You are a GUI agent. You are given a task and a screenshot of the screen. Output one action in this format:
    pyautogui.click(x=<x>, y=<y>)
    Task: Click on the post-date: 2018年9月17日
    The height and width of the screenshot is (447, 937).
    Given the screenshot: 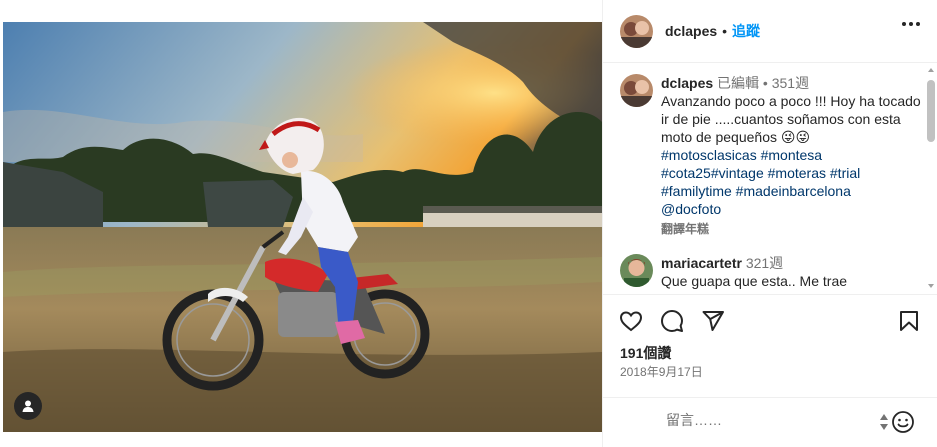 What is the action you would take?
    pyautogui.click(x=661, y=371)
    